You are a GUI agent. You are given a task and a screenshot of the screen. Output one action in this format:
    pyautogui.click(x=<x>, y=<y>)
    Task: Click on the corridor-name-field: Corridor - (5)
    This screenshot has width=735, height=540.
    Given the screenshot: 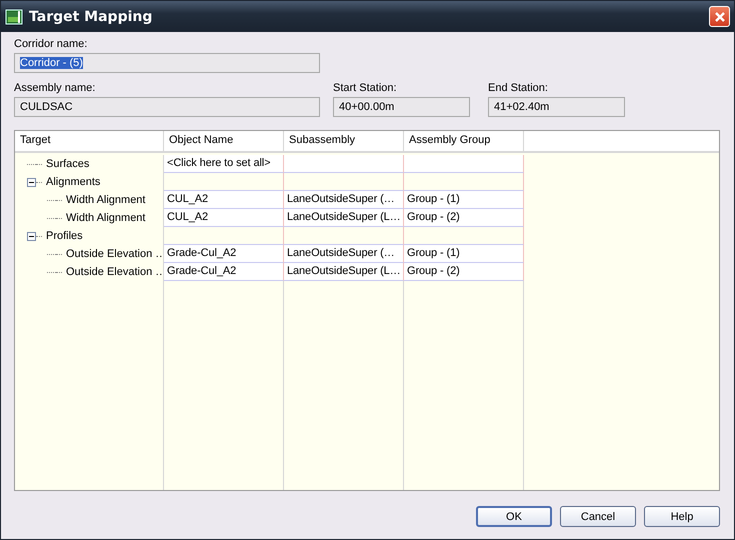 What is the action you would take?
    pyautogui.click(x=167, y=63)
    